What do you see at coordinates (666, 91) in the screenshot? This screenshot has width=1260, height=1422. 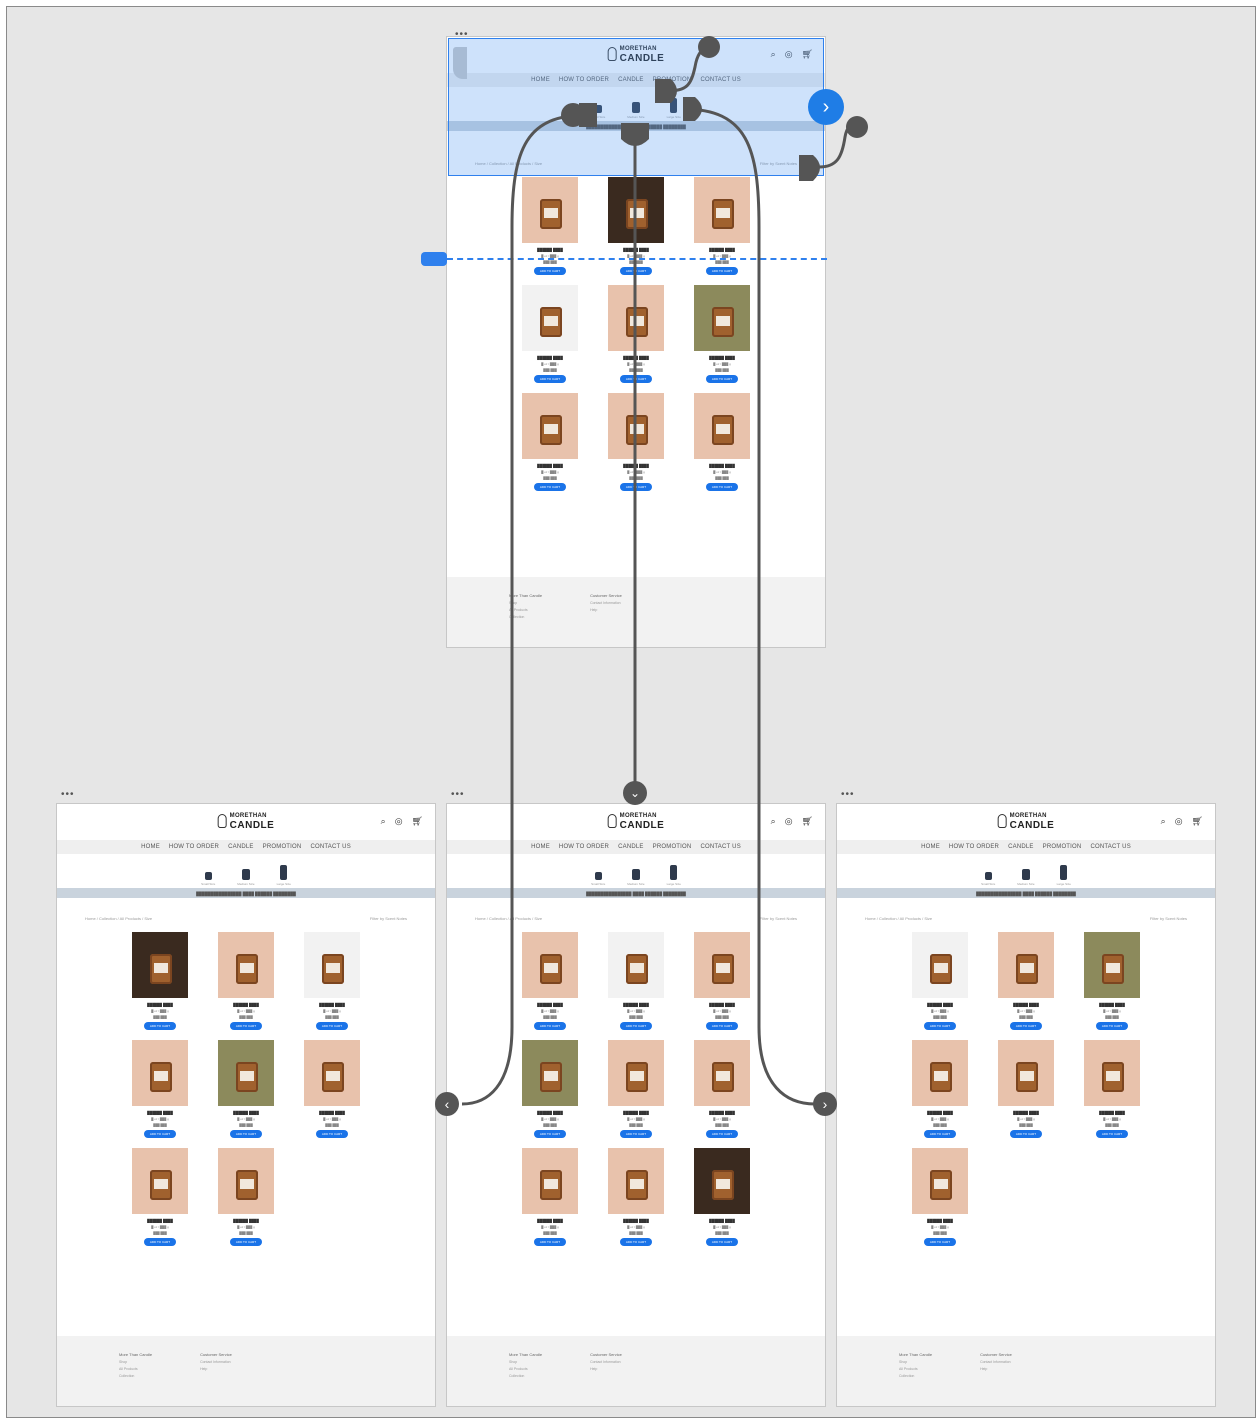 I see `wire-start-hotspot` at bounding box center [666, 91].